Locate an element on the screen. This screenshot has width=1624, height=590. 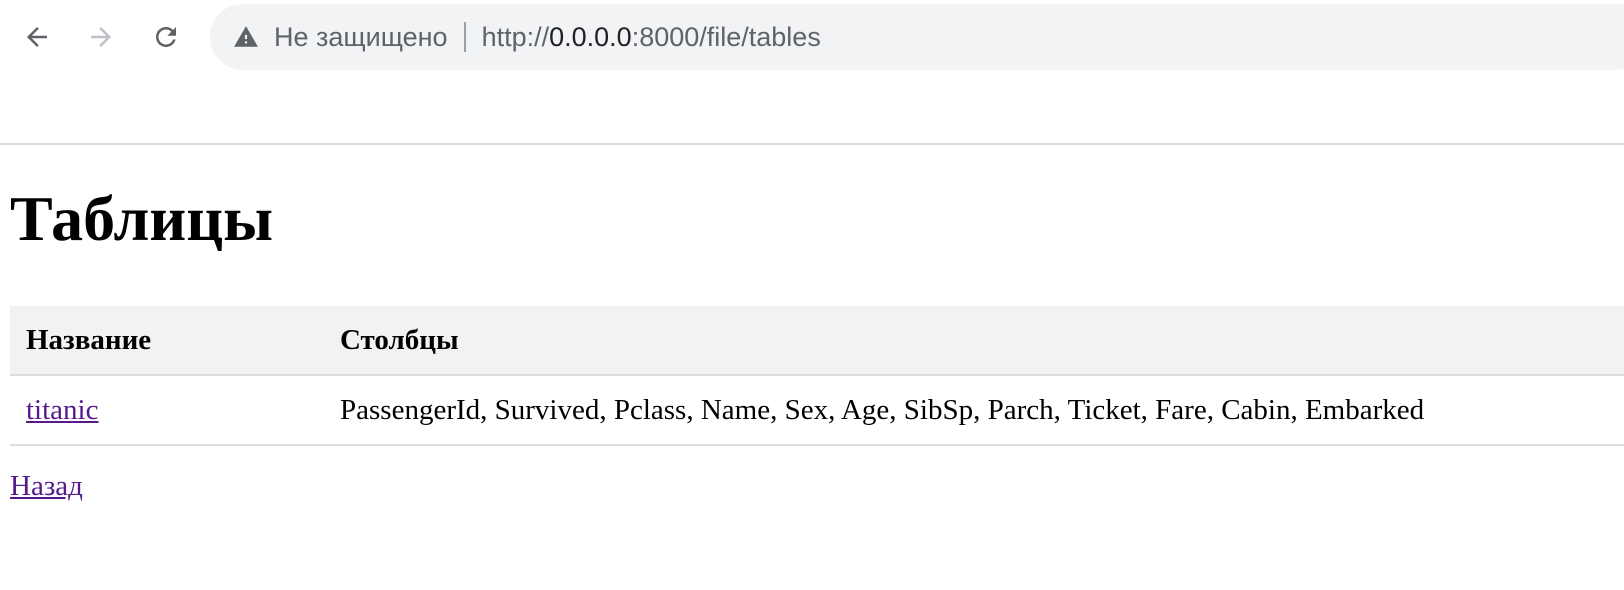
table-header-row: Название Столбцы is located at coordinates (817, 341).